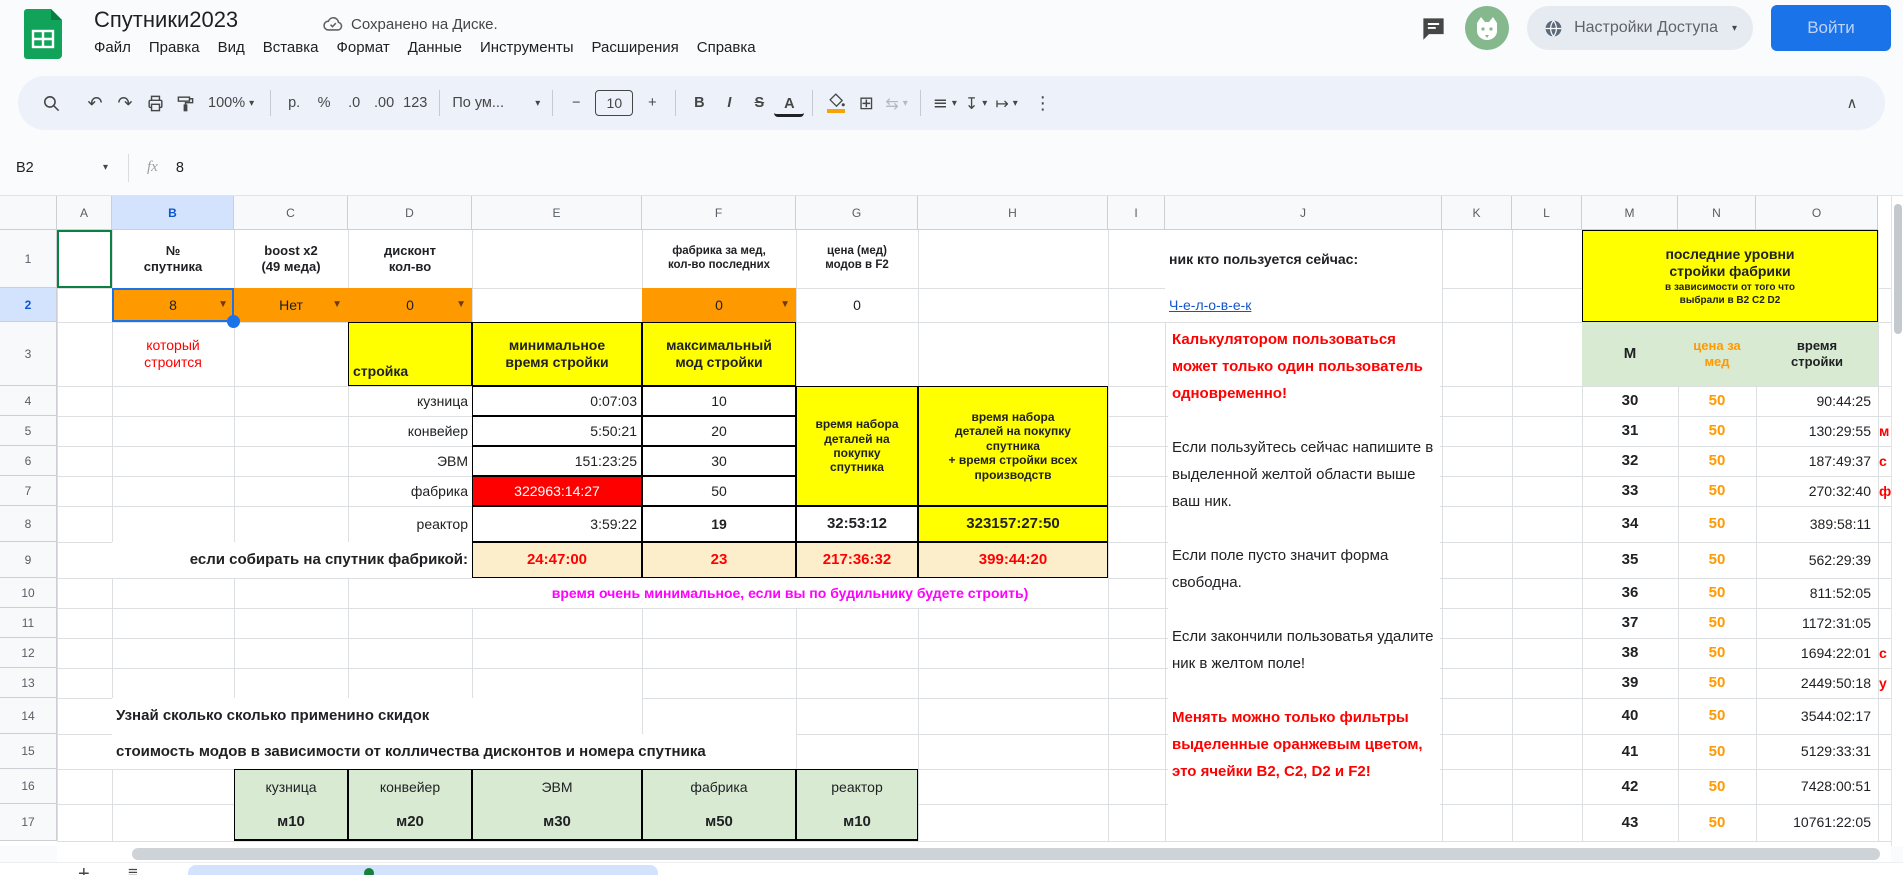  Describe the element at coordinates (173, 354) in the screenshot. I see `cell-b3: который строится` at that location.